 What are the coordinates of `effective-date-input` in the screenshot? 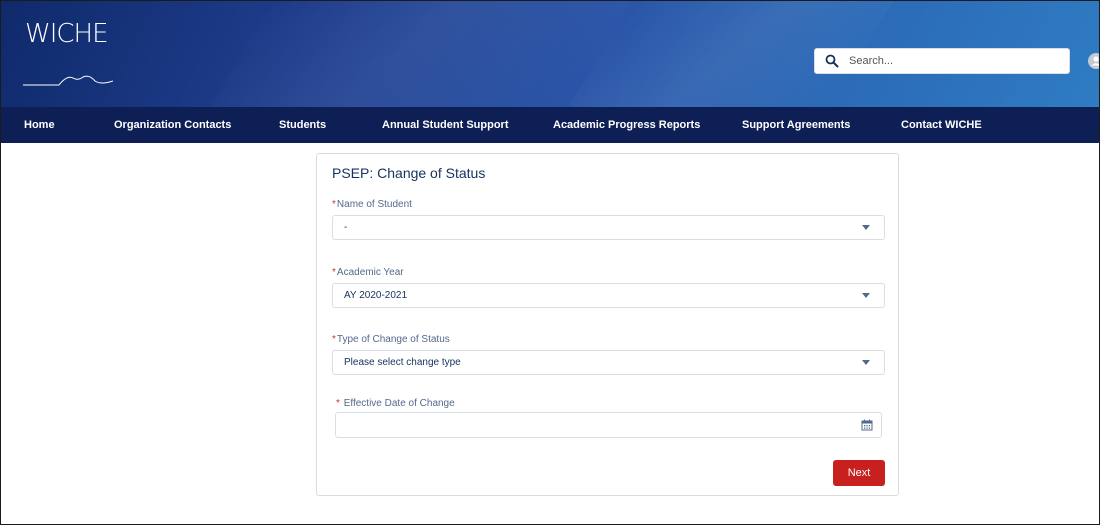 It's located at (608, 425).